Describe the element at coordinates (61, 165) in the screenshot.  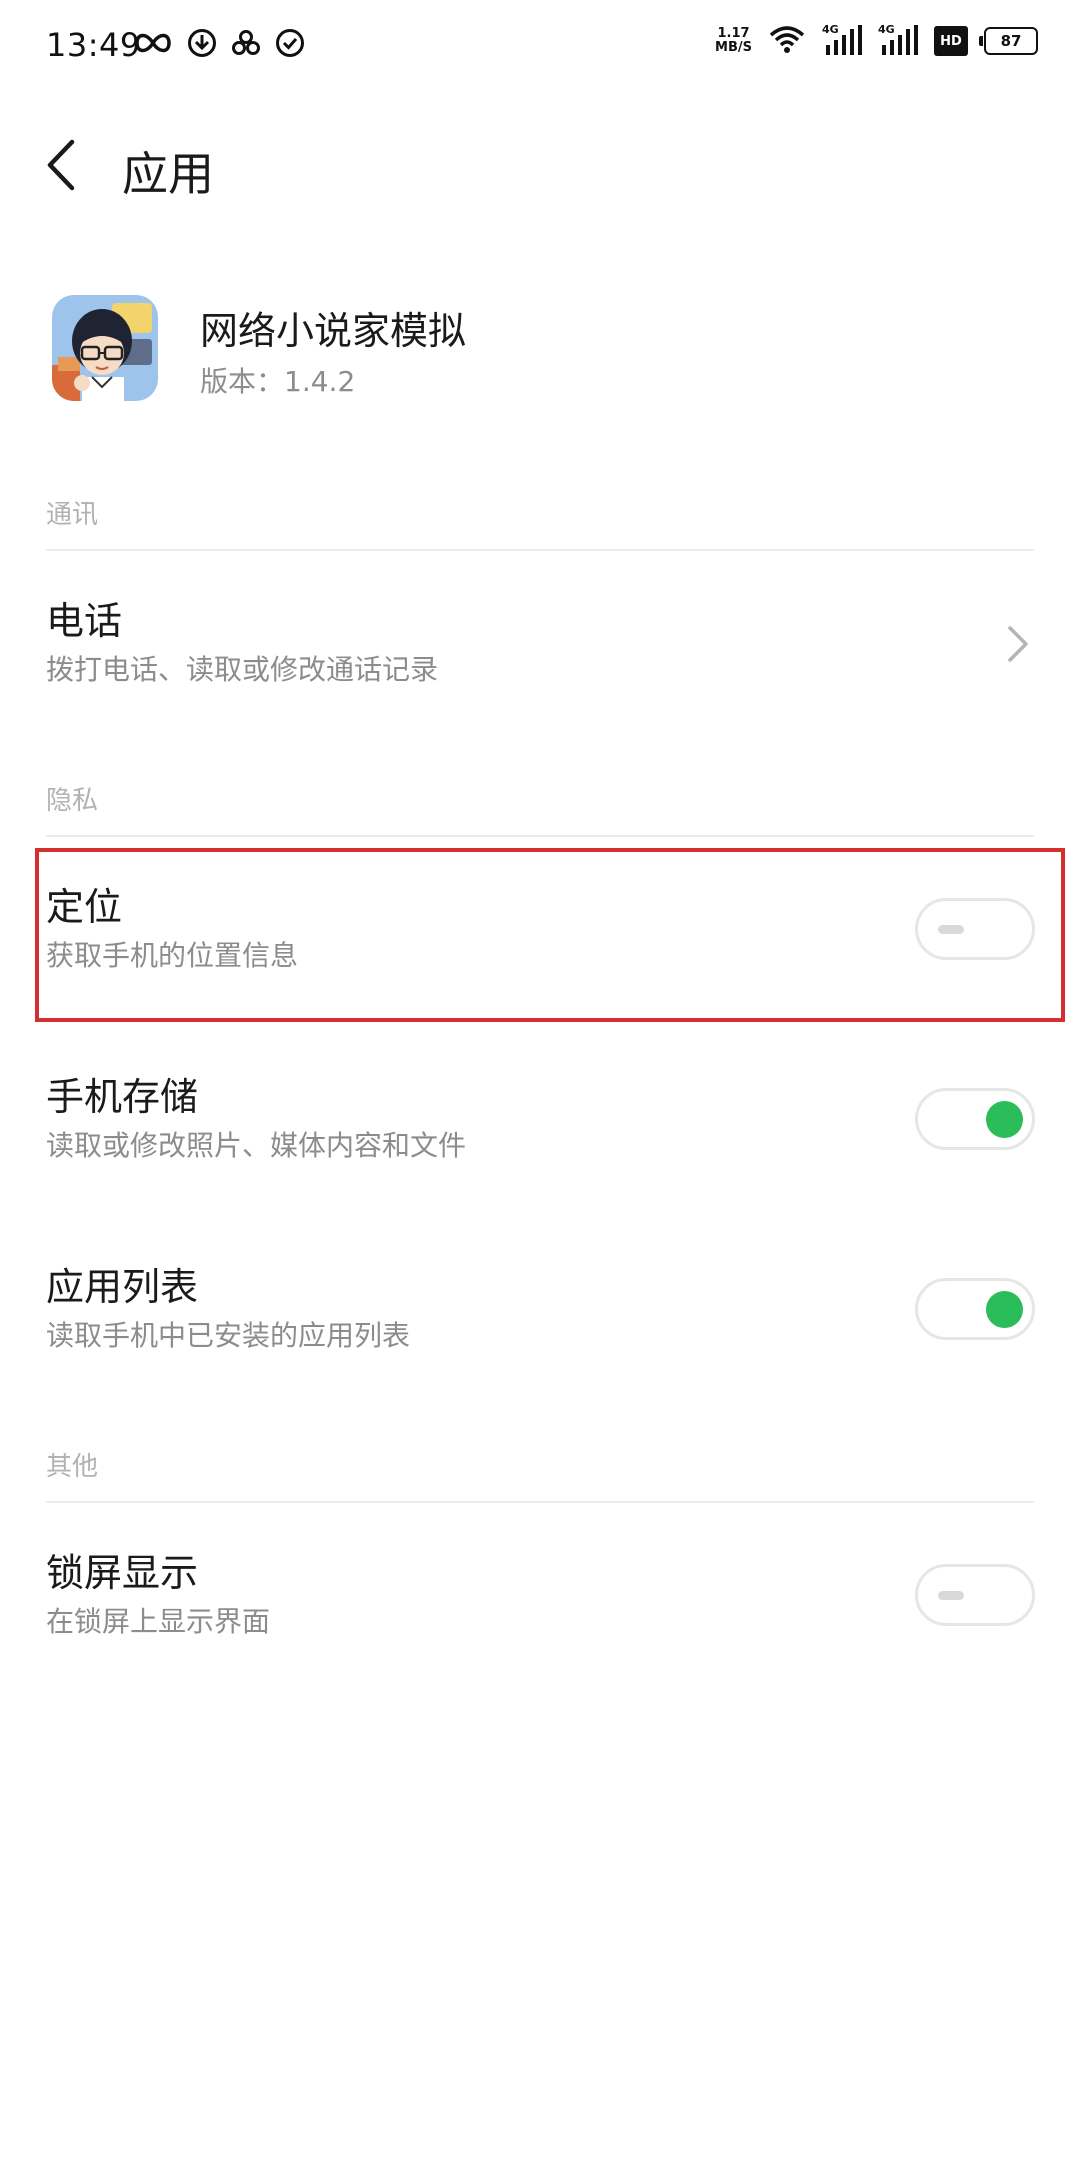
I see `back-arrow-icon` at that location.